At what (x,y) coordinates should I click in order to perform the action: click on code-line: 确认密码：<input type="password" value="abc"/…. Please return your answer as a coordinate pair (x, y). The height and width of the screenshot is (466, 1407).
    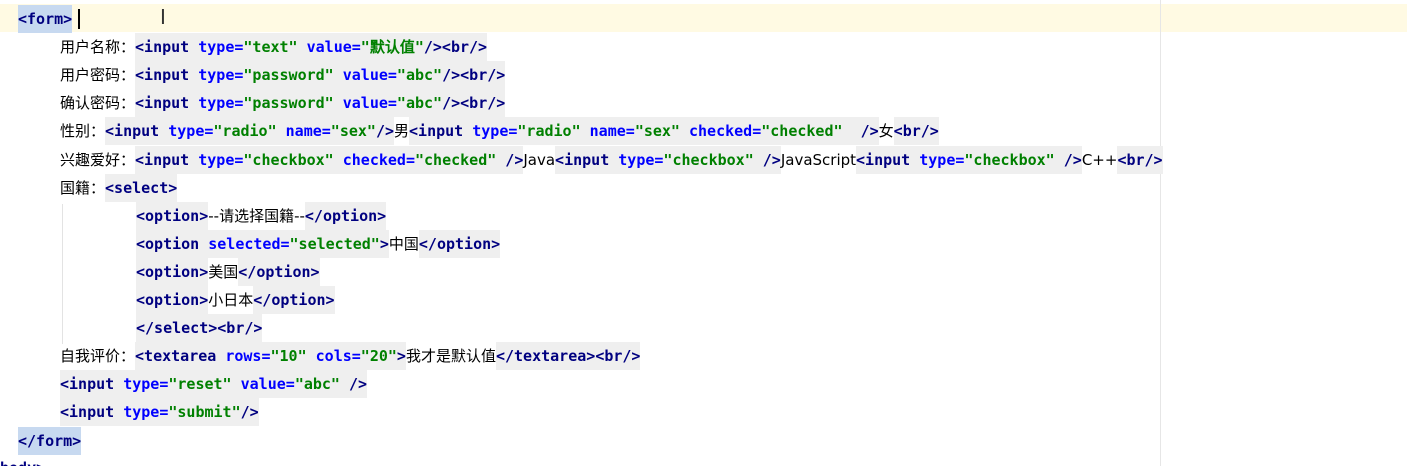
    Looking at the image, I should click on (283, 103).